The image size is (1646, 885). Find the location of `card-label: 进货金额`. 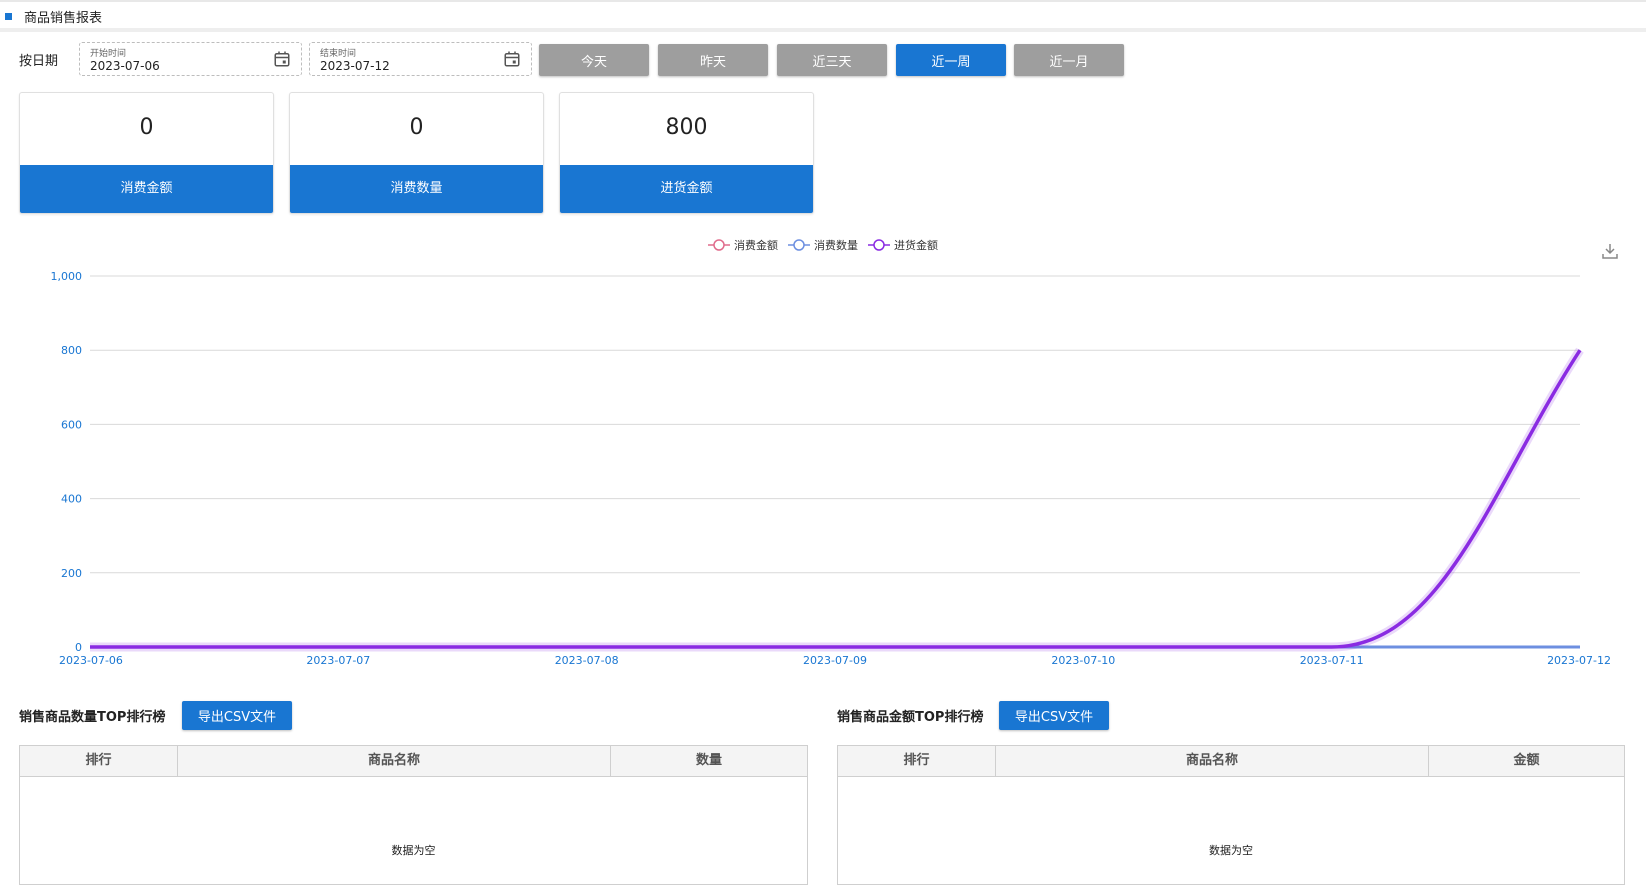

card-label: 进货金额 is located at coordinates (686, 189).